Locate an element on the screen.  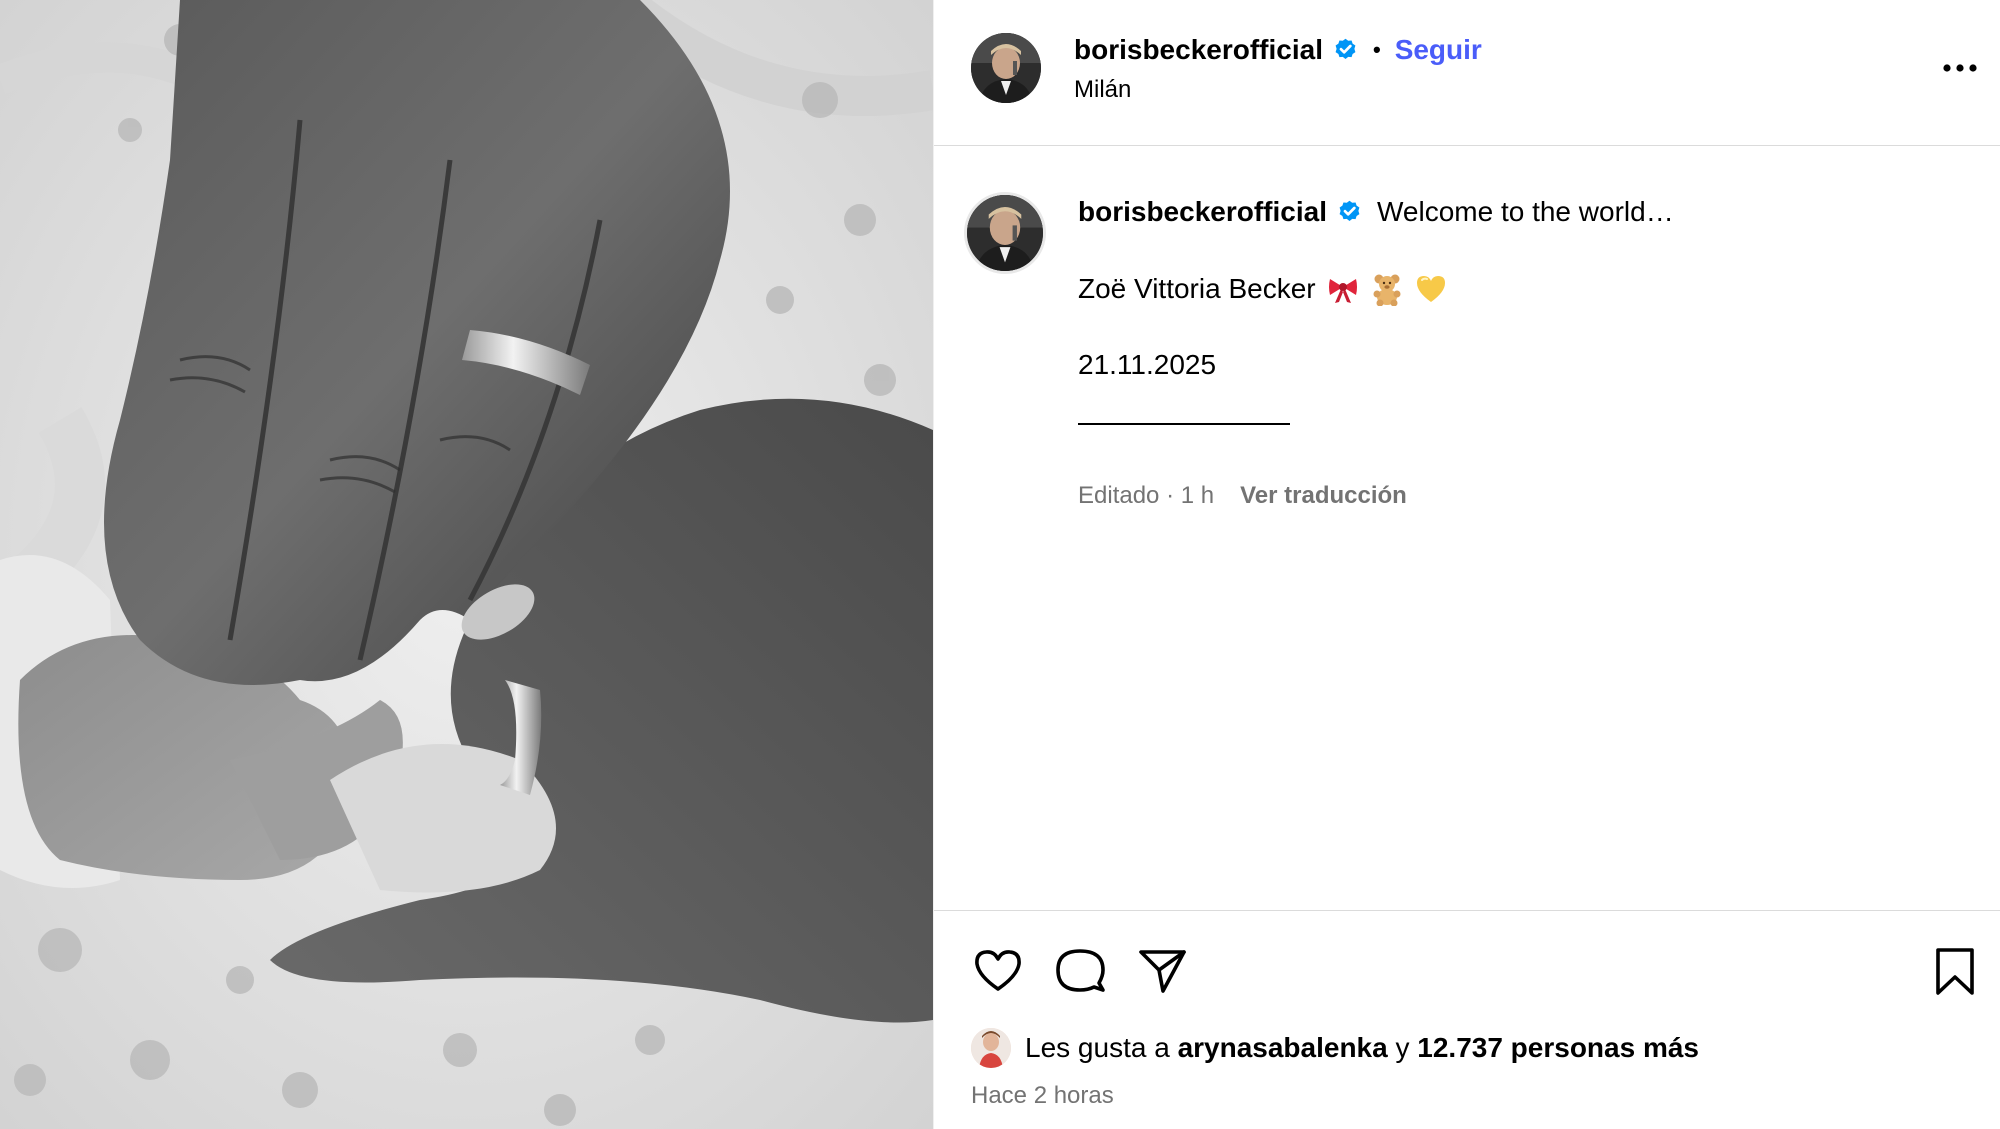
follow-button: Seguir is located at coordinates (1438, 50).